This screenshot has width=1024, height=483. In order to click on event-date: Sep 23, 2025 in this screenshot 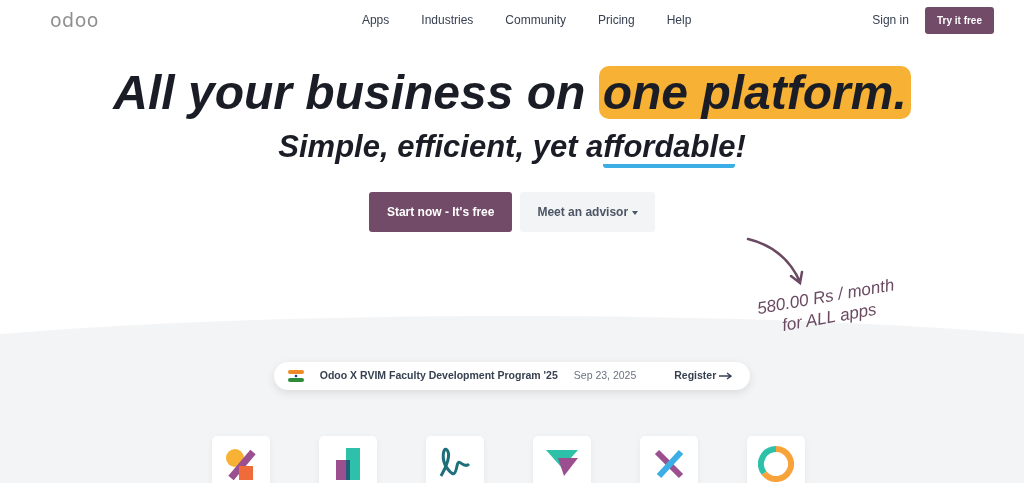, I will do `click(605, 375)`.